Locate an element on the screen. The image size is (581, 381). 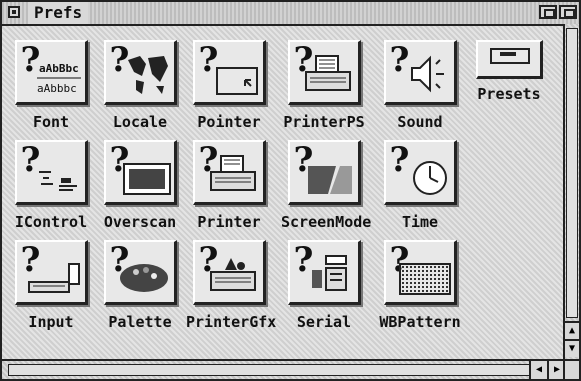
printer-graphics-icon: ? is located at coordinates (229, 272).